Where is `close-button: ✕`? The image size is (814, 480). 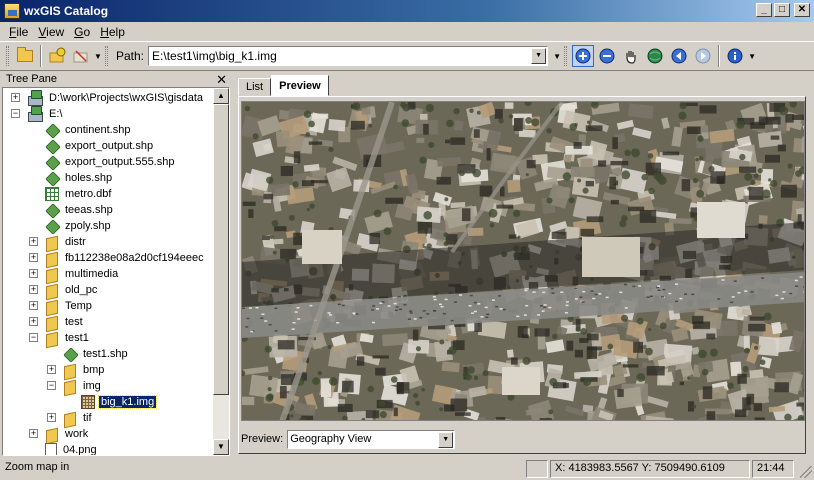
close-button: ✕ is located at coordinates (802, 10).